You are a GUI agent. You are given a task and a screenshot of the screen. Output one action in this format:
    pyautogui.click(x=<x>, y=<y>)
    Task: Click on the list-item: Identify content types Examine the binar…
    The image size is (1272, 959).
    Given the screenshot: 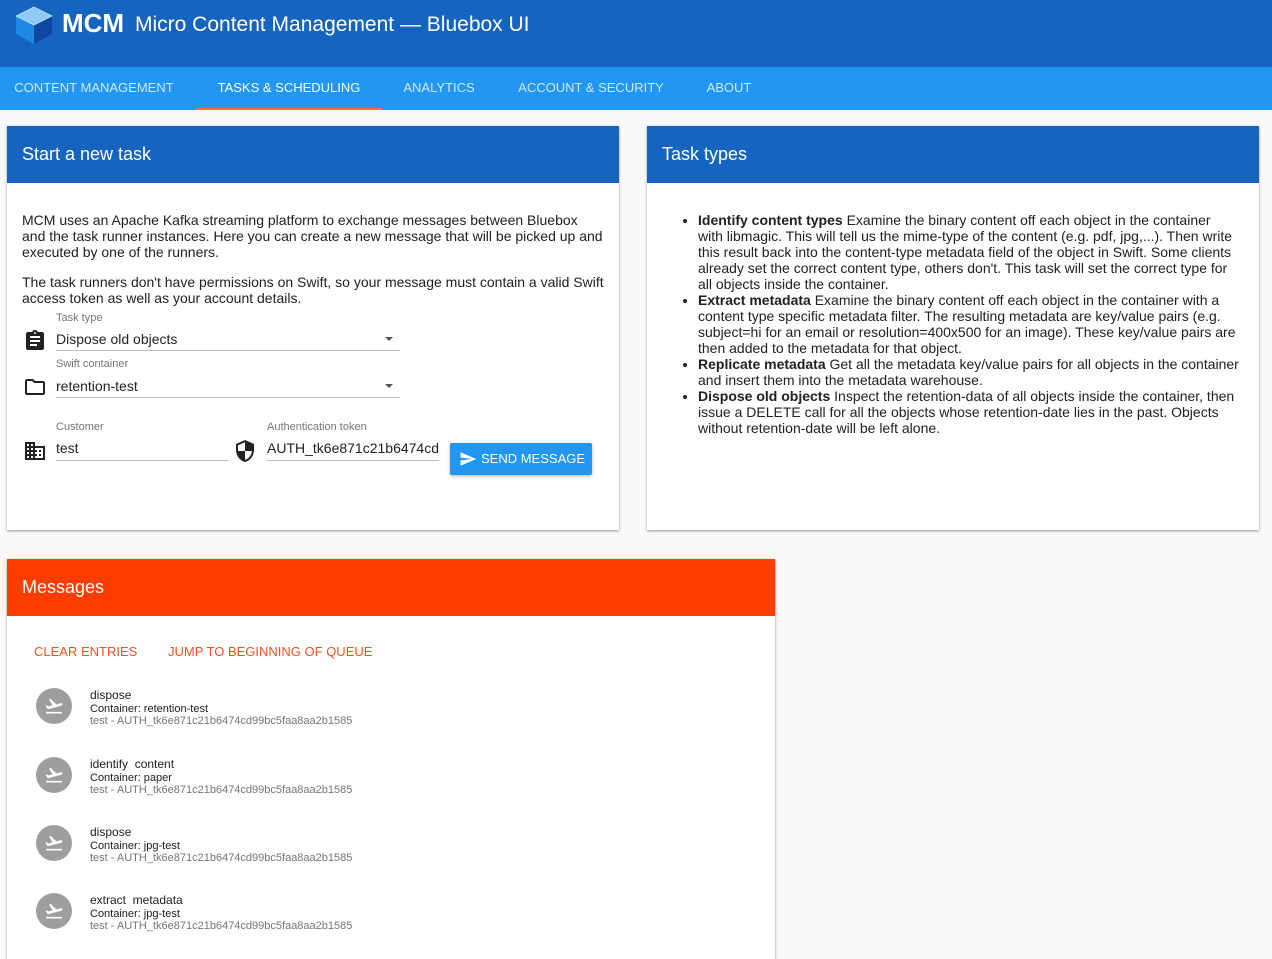 What is the action you would take?
    pyautogui.click(x=968, y=252)
    